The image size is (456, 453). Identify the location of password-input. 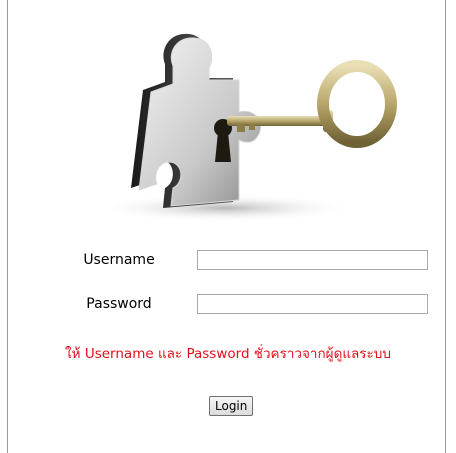
(312, 304).